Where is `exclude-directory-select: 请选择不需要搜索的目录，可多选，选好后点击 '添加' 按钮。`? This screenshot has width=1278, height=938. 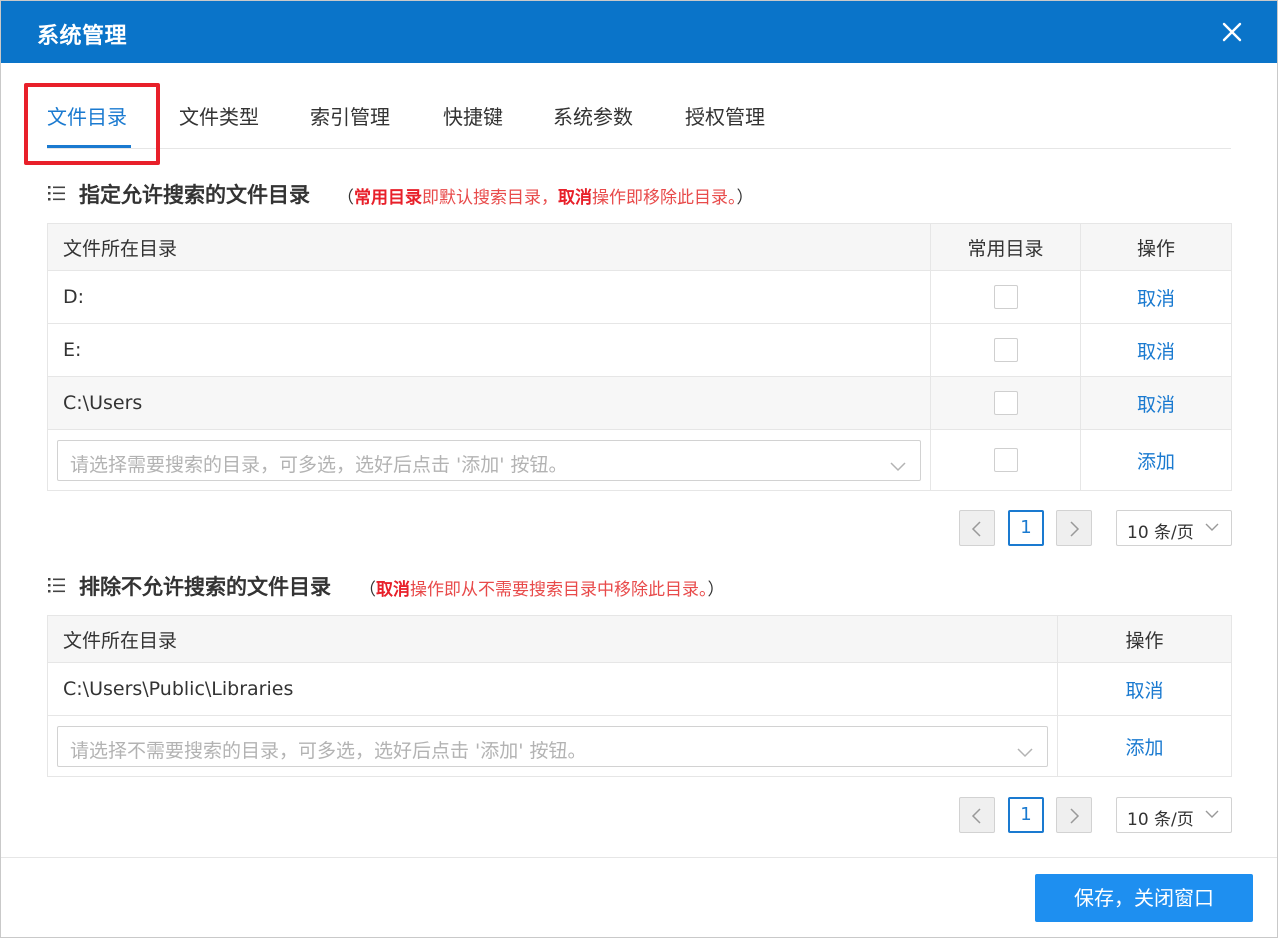
exclude-directory-select: 请选择不需要搜索的目录，可多选，选好后点击 '添加' 按钮。 is located at coordinates (552, 746).